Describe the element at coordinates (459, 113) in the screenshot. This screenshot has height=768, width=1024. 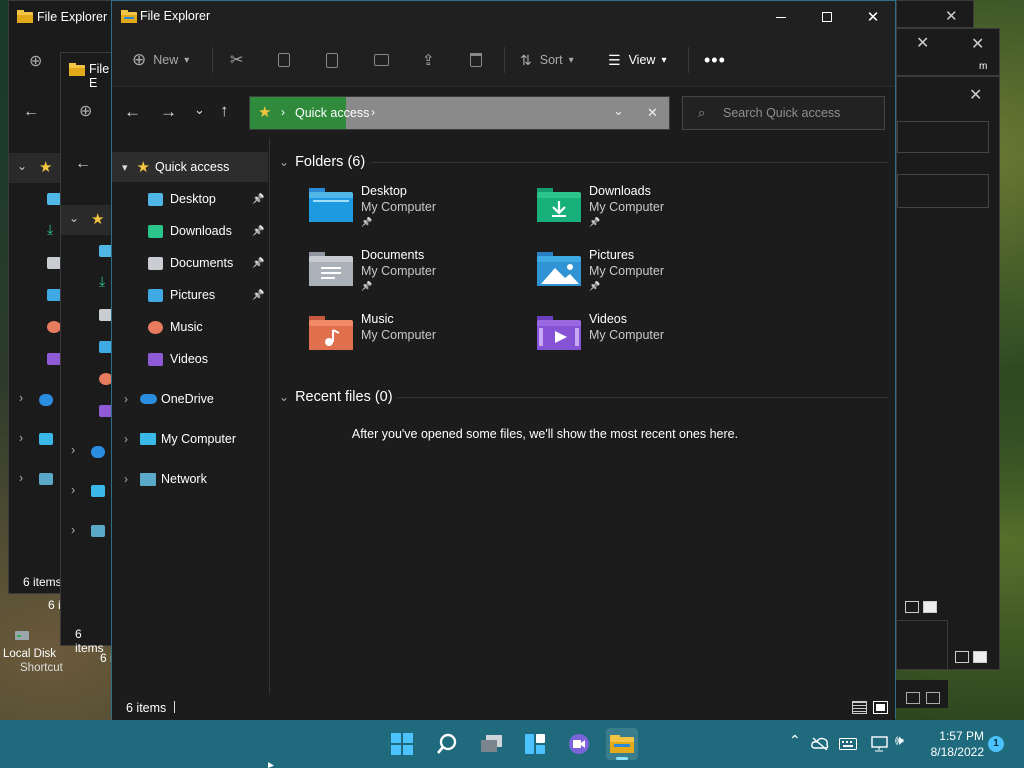
I see `address-bar: ★ › Quick access › ⌄ ✕` at that location.